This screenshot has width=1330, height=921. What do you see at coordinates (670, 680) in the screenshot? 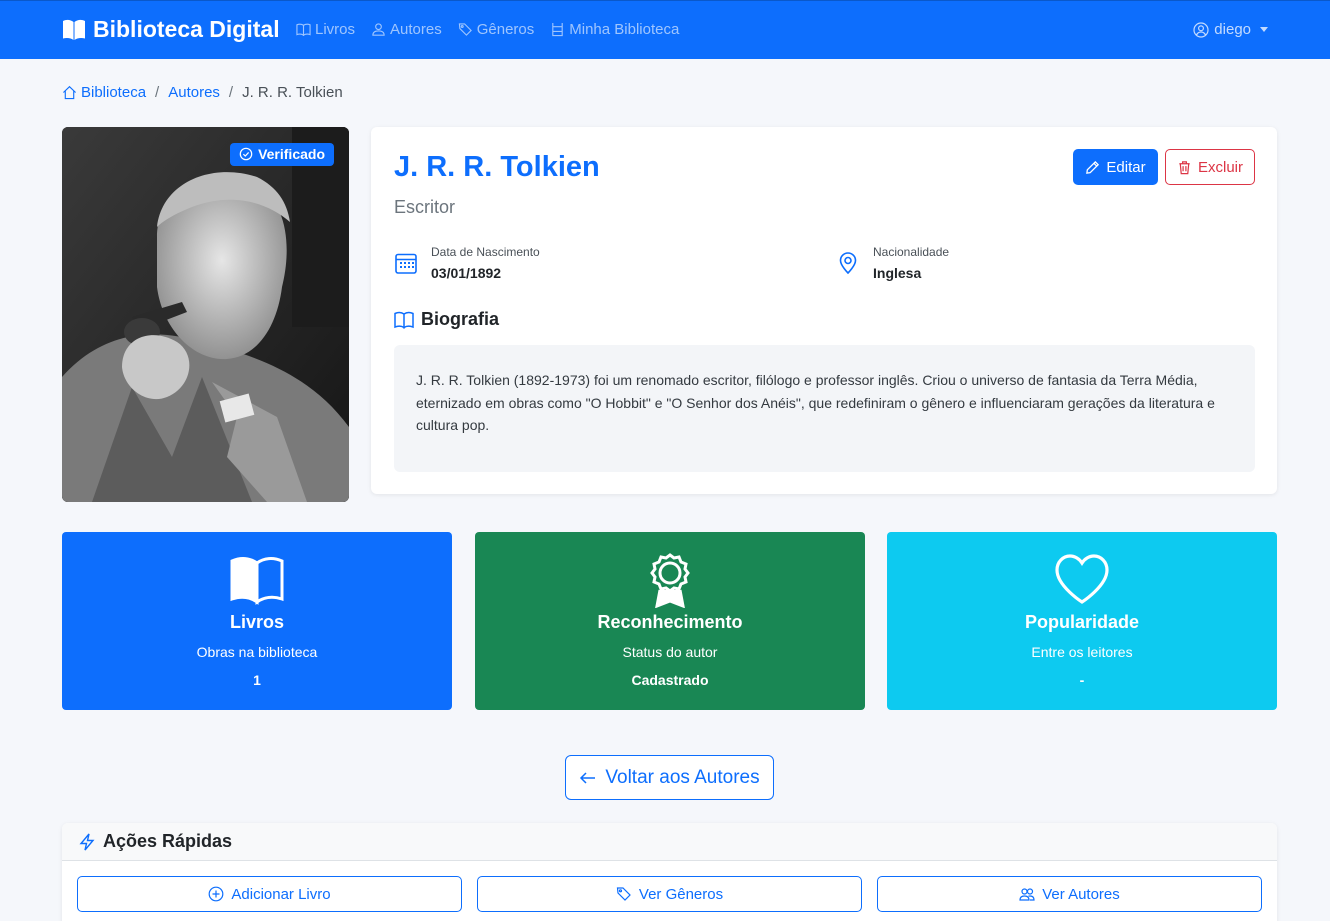
I see `stat-value: Cadastrado` at bounding box center [670, 680].